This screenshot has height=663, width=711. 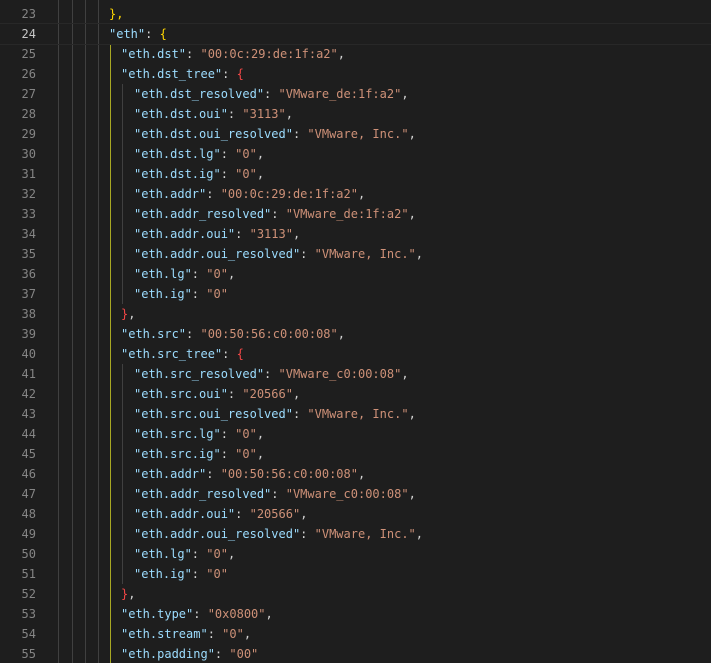 What do you see at coordinates (154, 334) in the screenshot?
I see `json-key: "eth.src"` at bounding box center [154, 334].